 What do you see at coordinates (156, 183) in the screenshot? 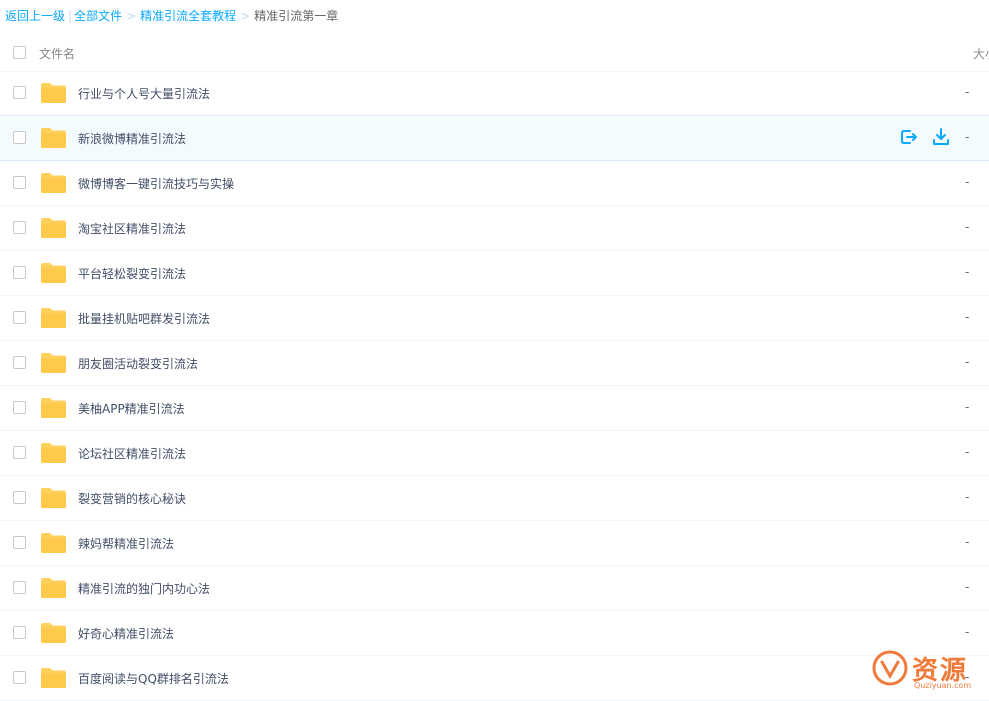
I see `folder-name-link: 微博博客一键引流技巧与实操` at bounding box center [156, 183].